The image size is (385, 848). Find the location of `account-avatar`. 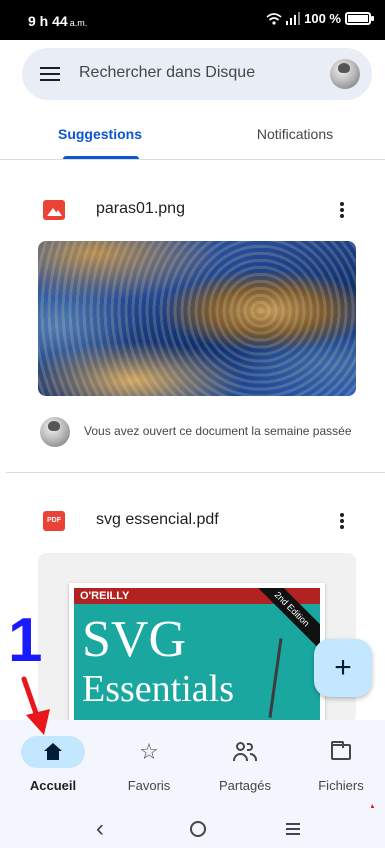

account-avatar is located at coordinates (345, 74).